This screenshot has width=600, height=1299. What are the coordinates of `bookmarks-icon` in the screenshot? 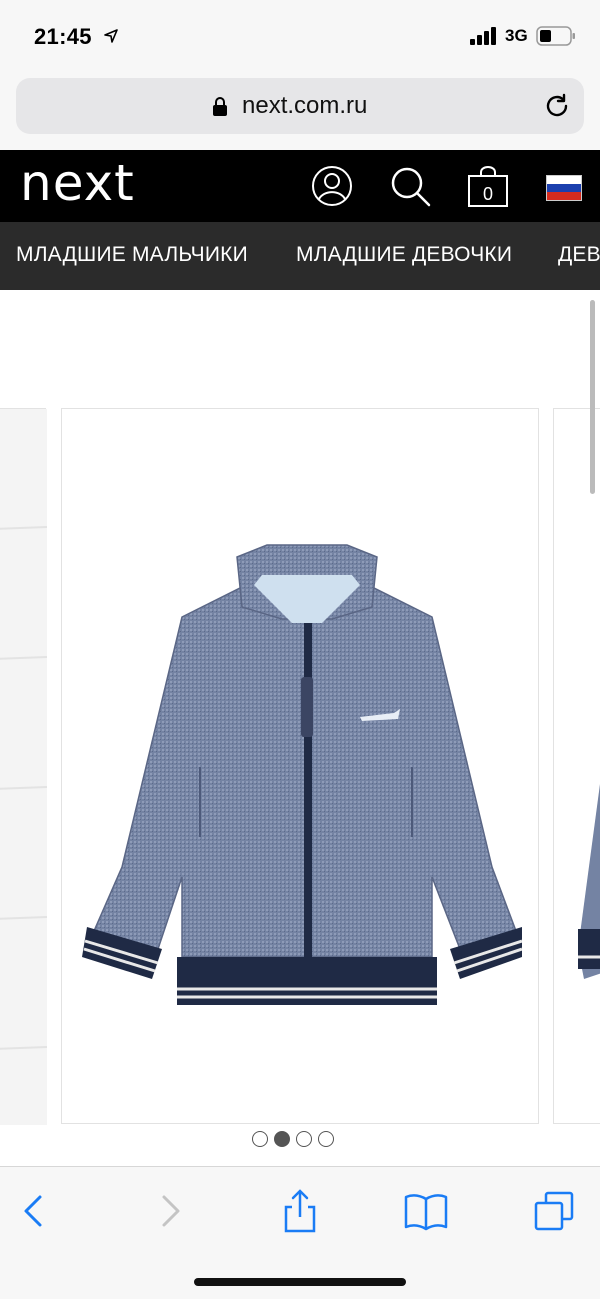 It's located at (426, 1211).